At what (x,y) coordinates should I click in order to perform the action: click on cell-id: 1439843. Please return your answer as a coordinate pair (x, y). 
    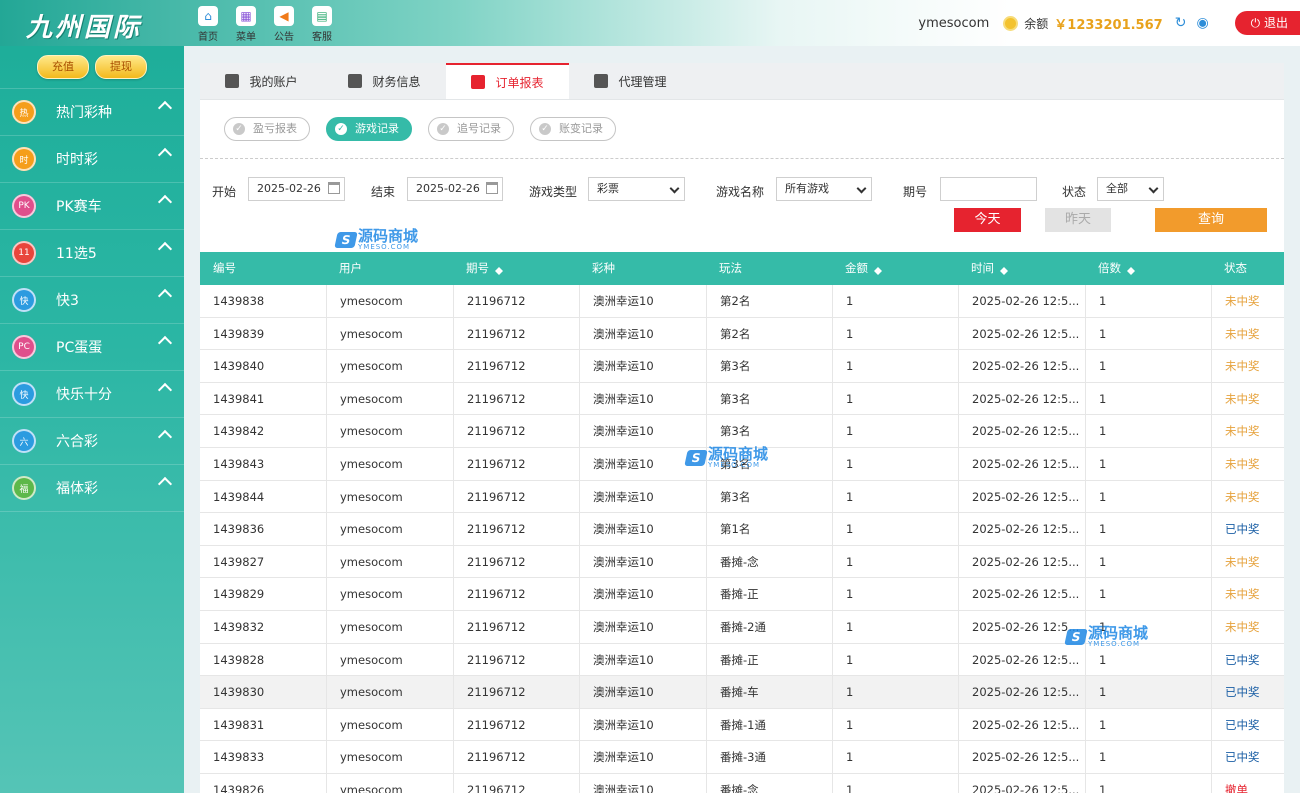
    Looking at the image, I should click on (239, 463).